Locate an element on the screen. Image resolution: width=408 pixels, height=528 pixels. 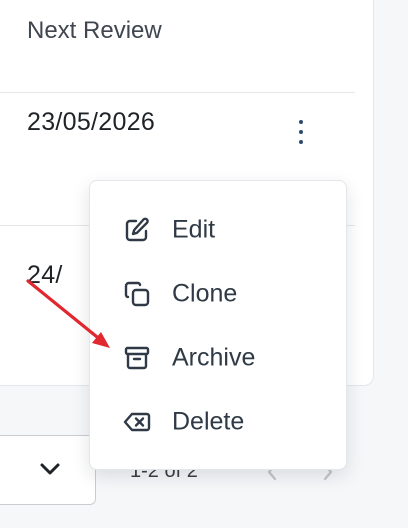
next-review-cell: 23/05/2026 is located at coordinates (91, 122).